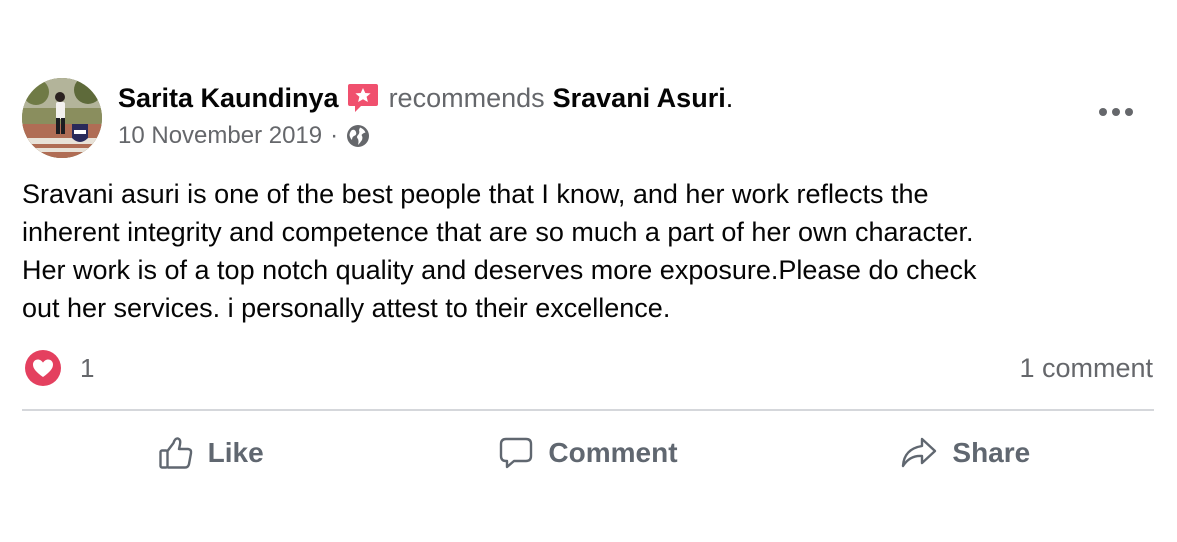  Describe the element at coordinates (613, 452) in the screenshot. I see `comment-label: Comment` at that location.